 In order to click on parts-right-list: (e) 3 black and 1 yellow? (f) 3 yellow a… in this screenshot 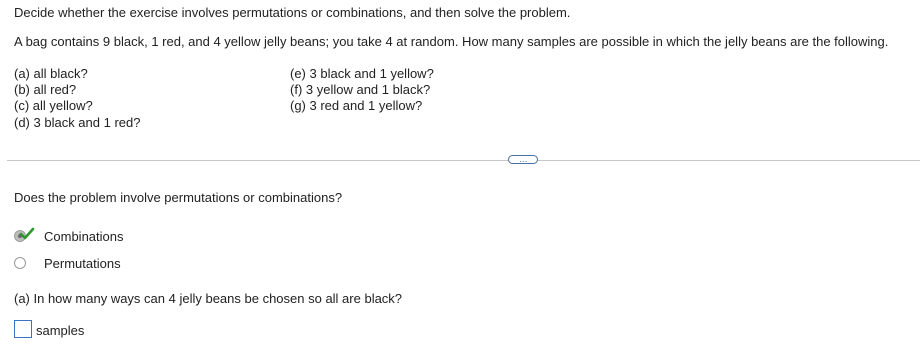, I will do `click(362, 90)`.